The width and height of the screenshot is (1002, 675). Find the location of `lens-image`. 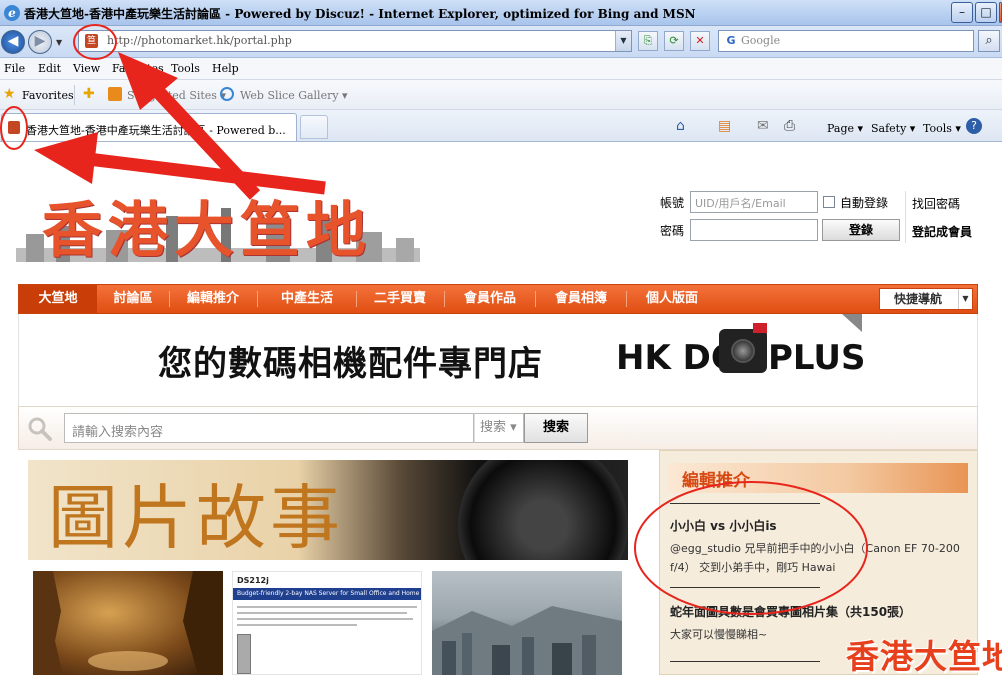

lens-image is located at coordinates (543, 510).